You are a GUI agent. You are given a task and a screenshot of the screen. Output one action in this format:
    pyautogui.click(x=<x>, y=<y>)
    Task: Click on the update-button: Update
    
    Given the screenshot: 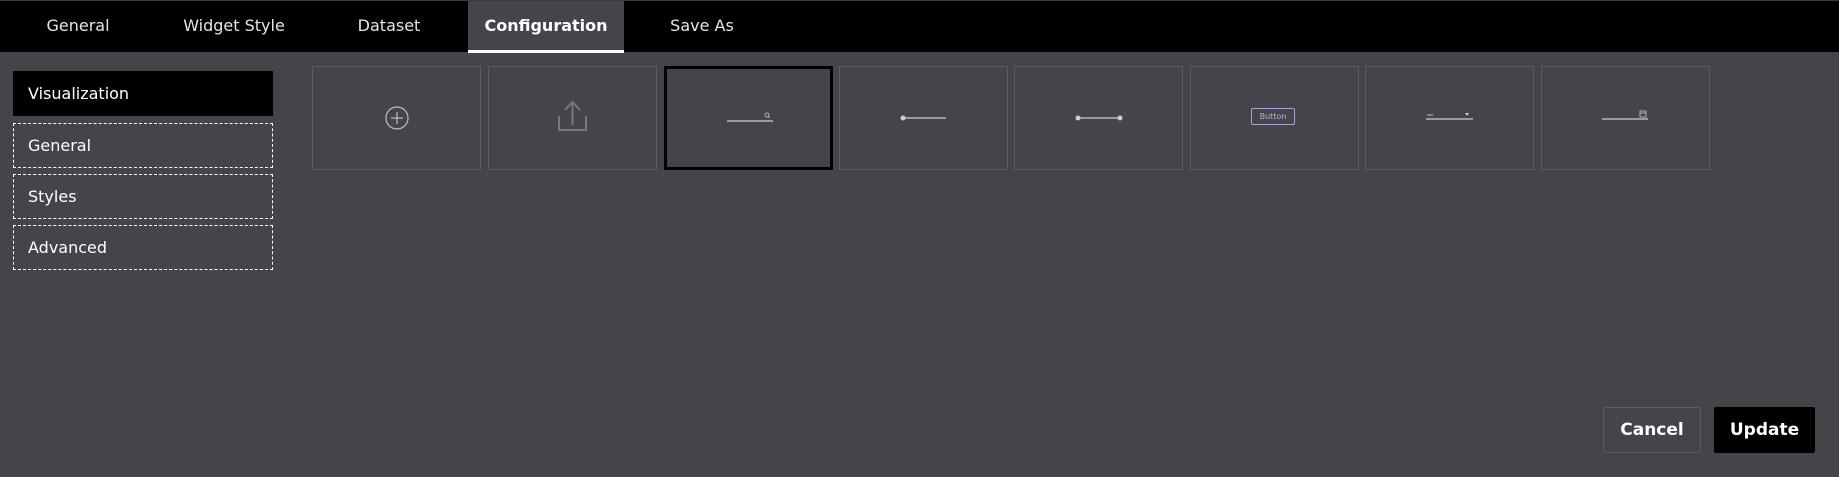 What is the action you would take?
    pyautogui.click(x=1764, y=430)
    